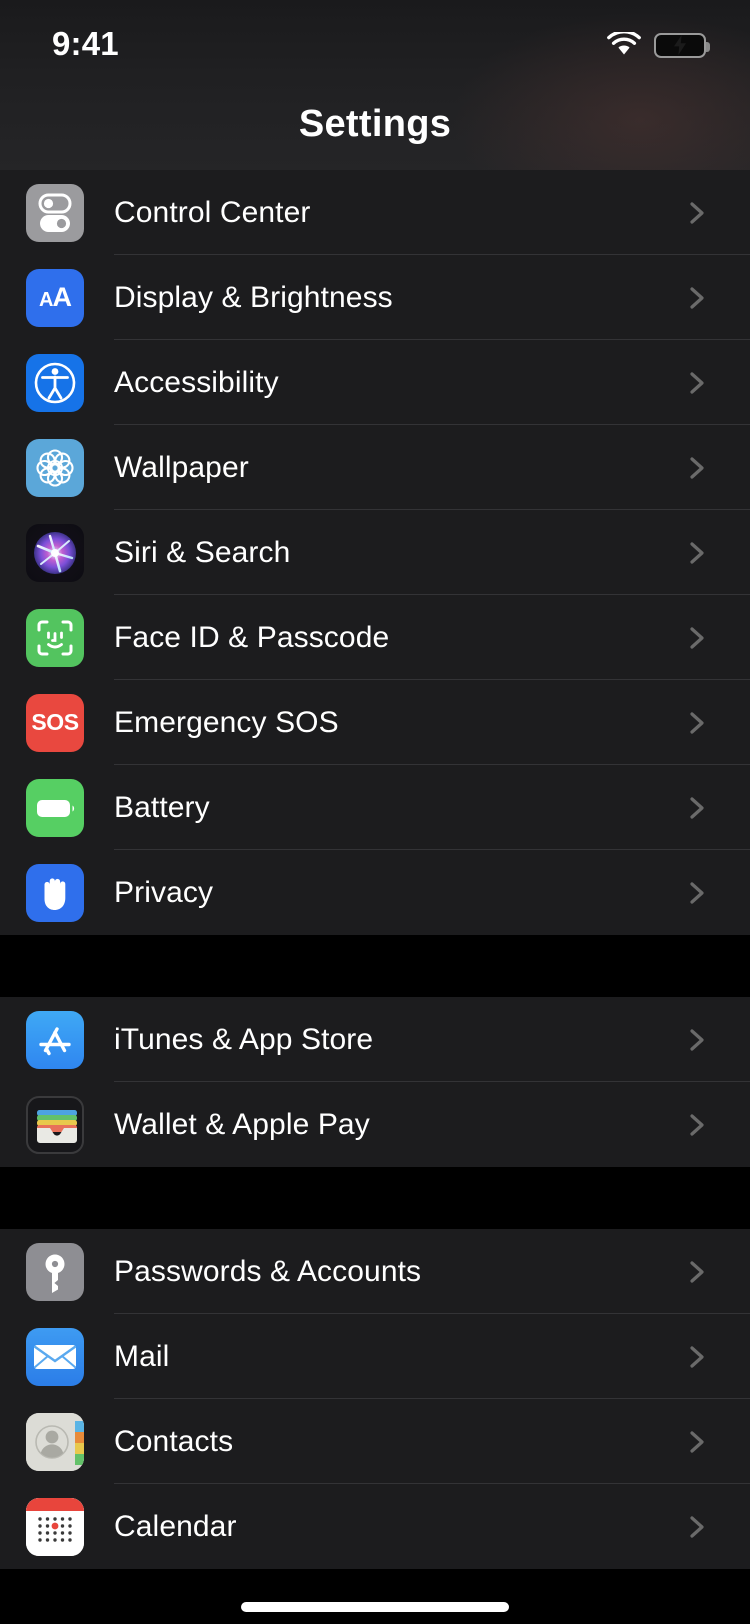 This screenshot has height=1624, width=750. Describe the element at coordinates (174, 1441) in the screenshot. I see `settings-row-label: Contacts` at that location.